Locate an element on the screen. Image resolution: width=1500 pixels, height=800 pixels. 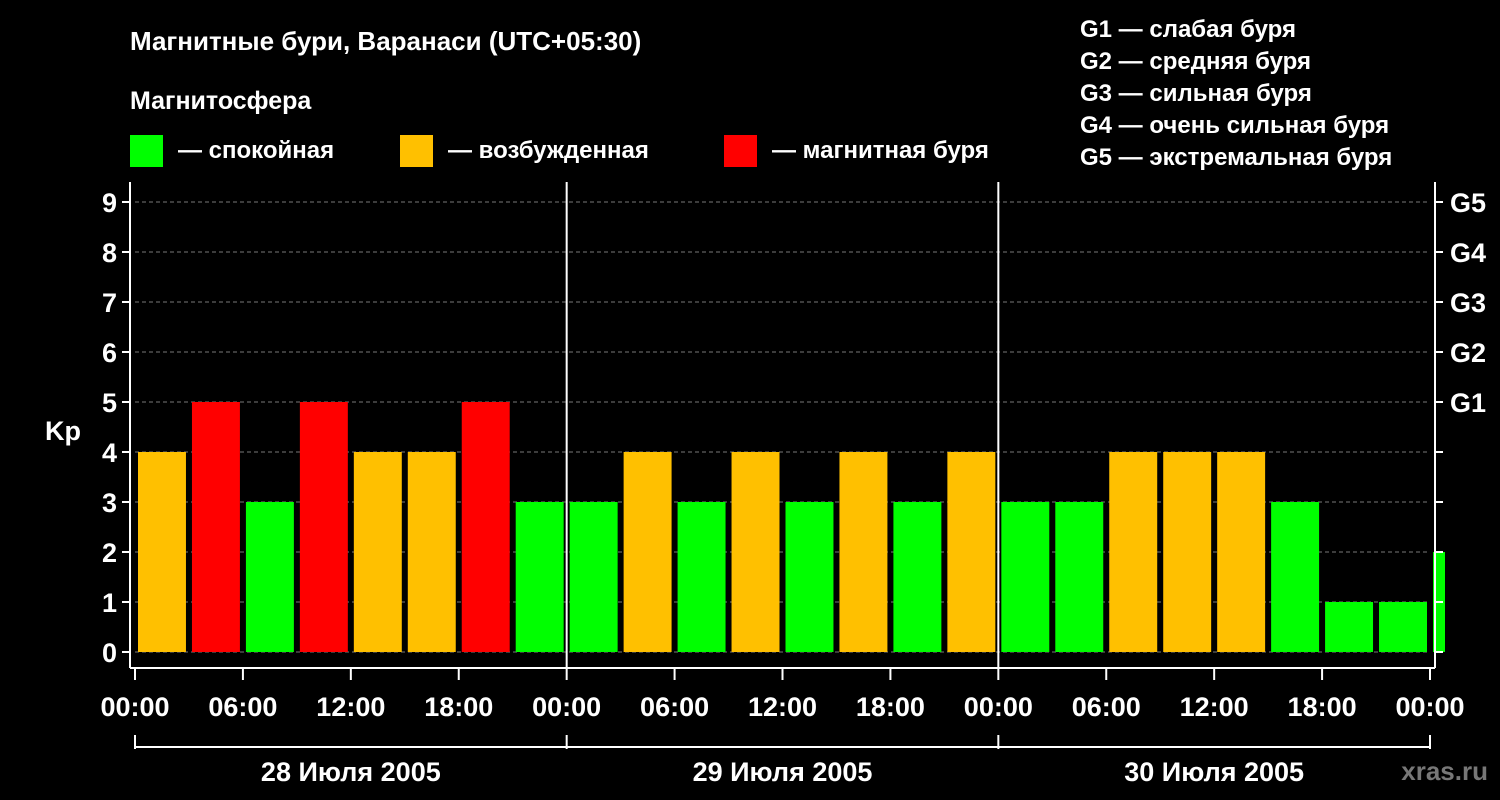
g-scale-item-4: G4 — очень сильная буря is located at coordinates (1234, 125).